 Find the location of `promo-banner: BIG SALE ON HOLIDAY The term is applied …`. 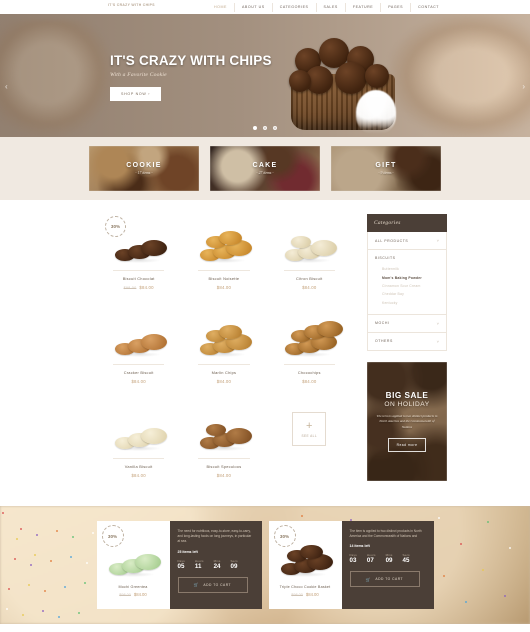

promo-banner: BIG SALE ON HOLIDAY The term is applied … is located at coordinates (407, 421).